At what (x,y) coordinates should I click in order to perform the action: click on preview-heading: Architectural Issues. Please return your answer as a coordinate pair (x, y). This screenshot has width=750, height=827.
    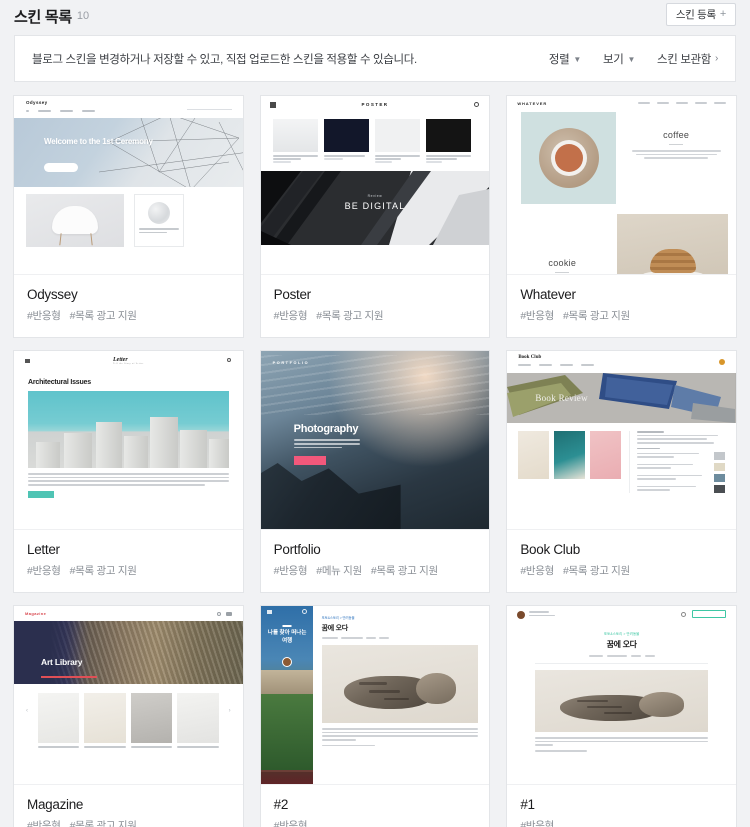
    Looking at the image, I should click on (59, 382).